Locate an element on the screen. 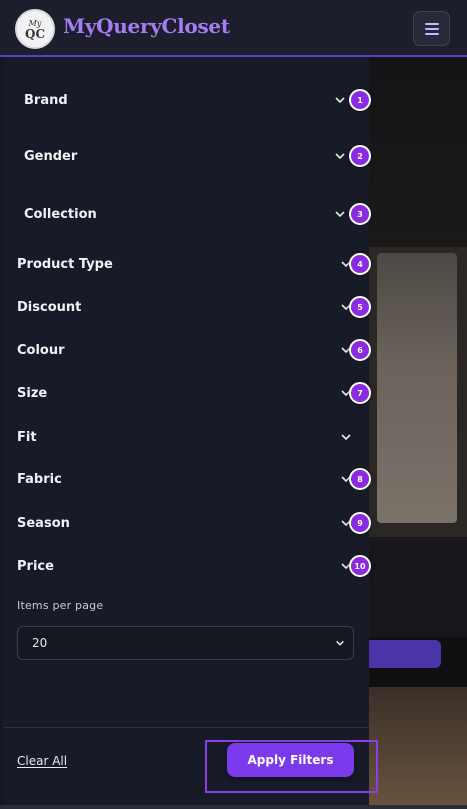 The height and width of the screenshot is (809, 467). filter-badge: 2 is located at coordinates (360, 156).